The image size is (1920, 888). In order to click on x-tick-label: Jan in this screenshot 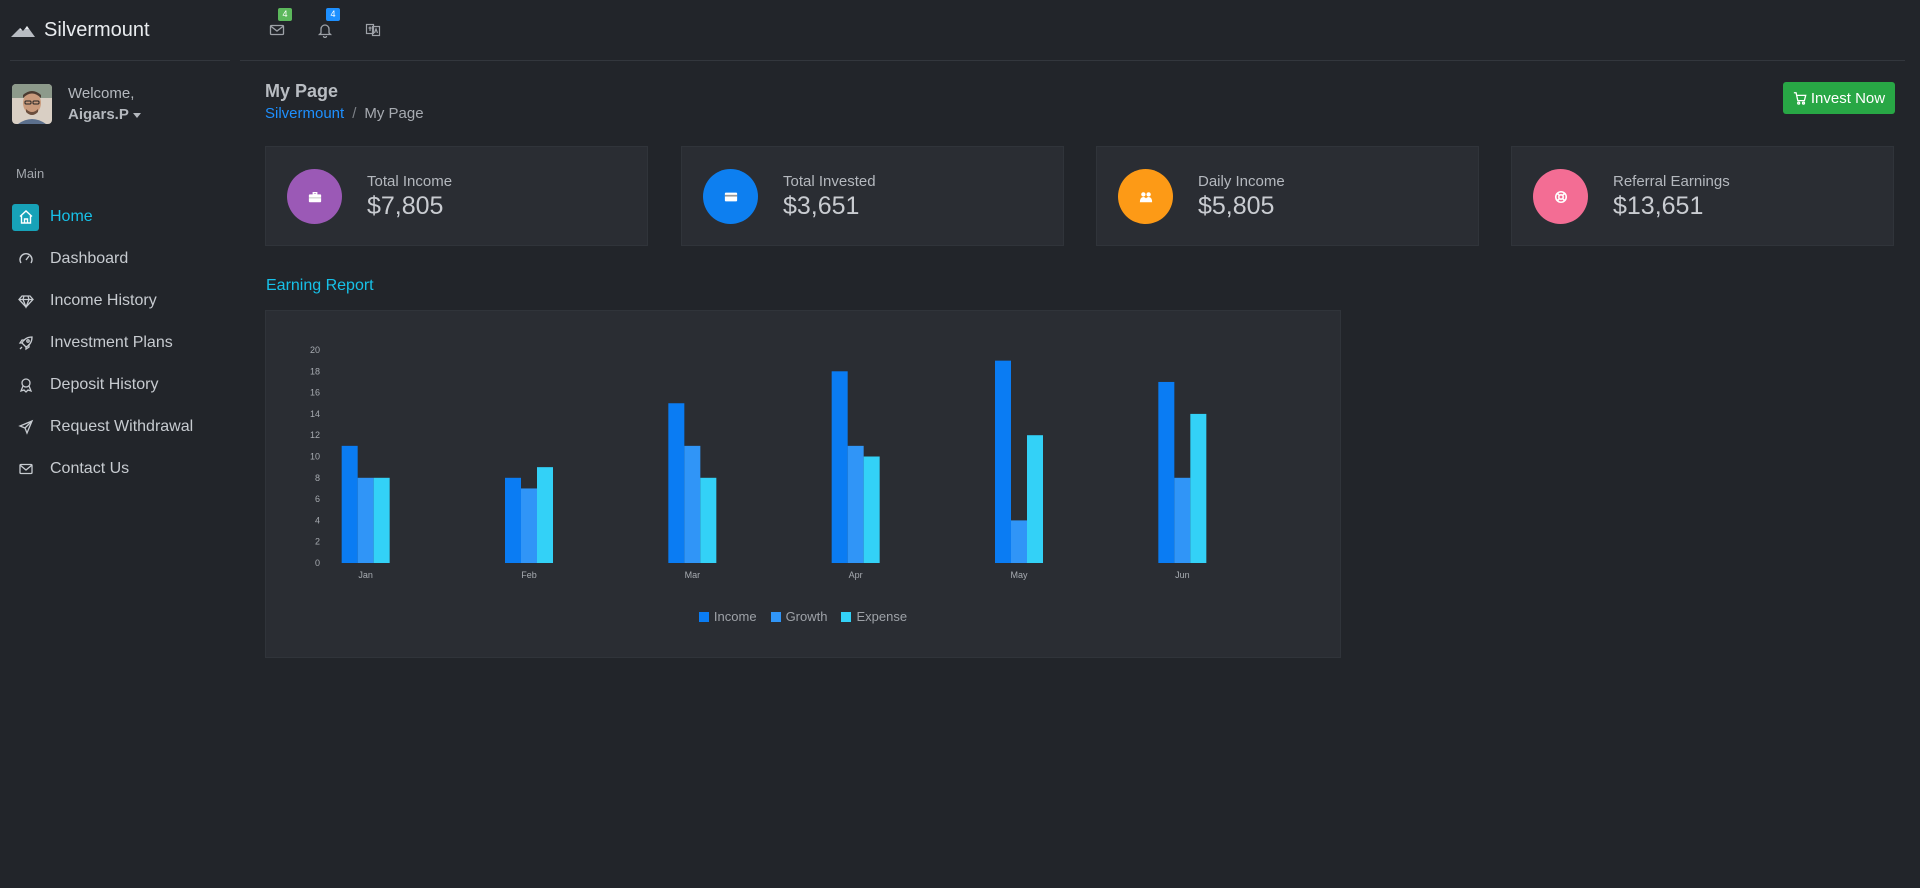, I will do `click(365, 575)`.